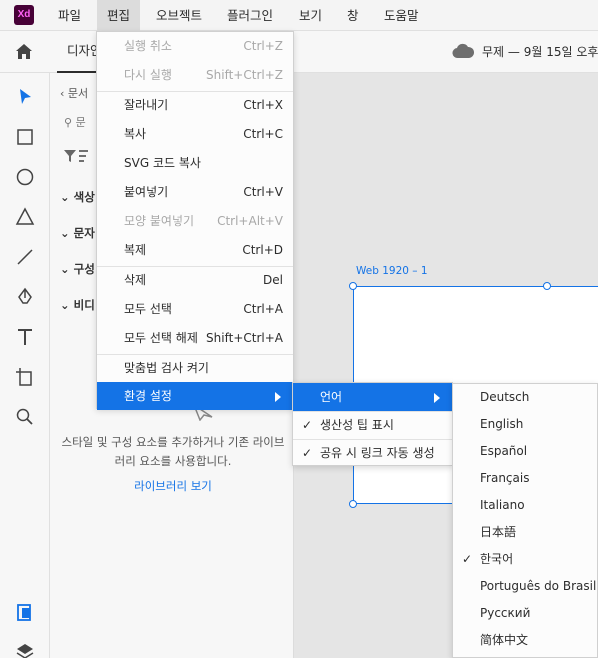 The width and height of the screenshot is (598, 658). What do you see at coordinates (173, 451) in the screenshot?
I see `empty-assets-message: 스타일 및 구성 요소를 추가하거나 기존 라이브러리 요소를 사용합니다.` at bounding box center [173, 451].